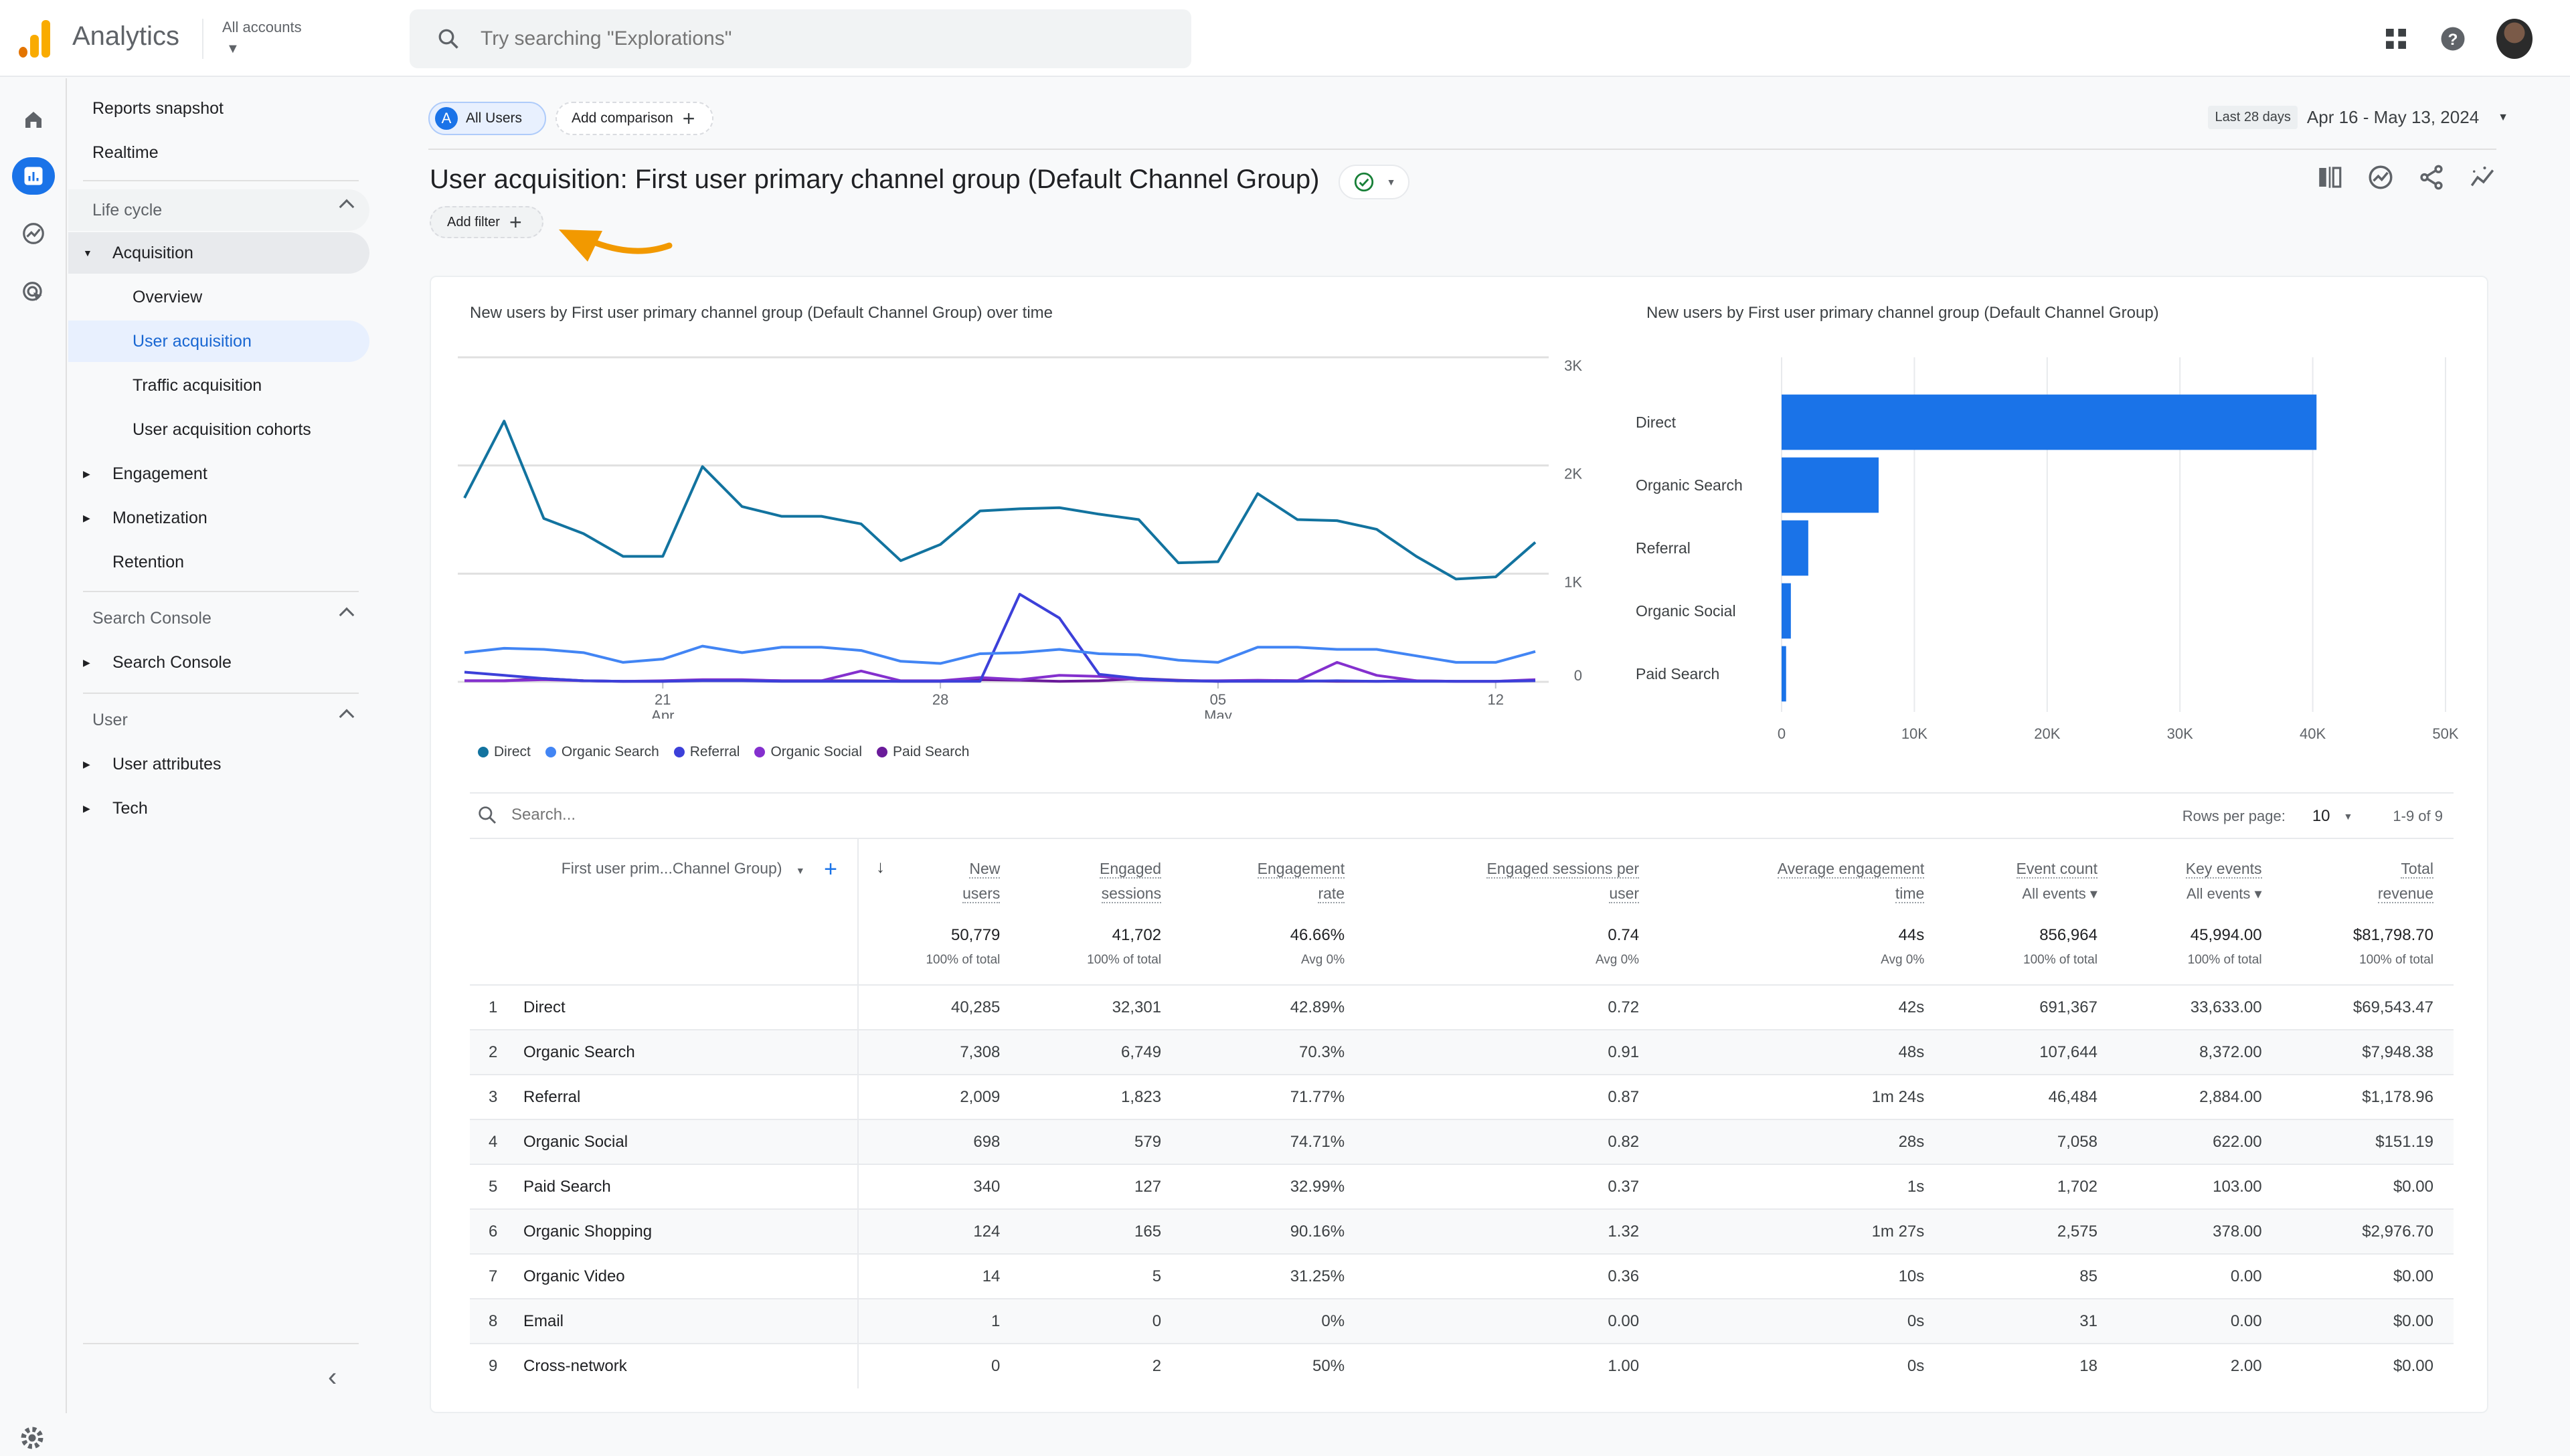 The image size is (2570, 1456). Describe the element at coordinates (218, 152) in the screenshot. I see `nav-realtime: Realtime` at that location.